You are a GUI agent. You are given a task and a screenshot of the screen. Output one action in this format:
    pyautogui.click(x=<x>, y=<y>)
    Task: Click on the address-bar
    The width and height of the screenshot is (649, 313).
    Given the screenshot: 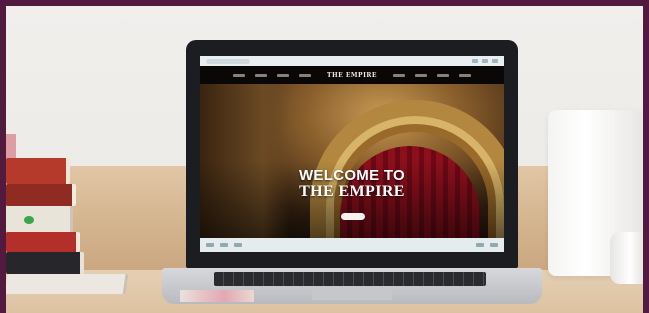 What is the action you would take?
    pyautogui.click(x=228, y=61)
    